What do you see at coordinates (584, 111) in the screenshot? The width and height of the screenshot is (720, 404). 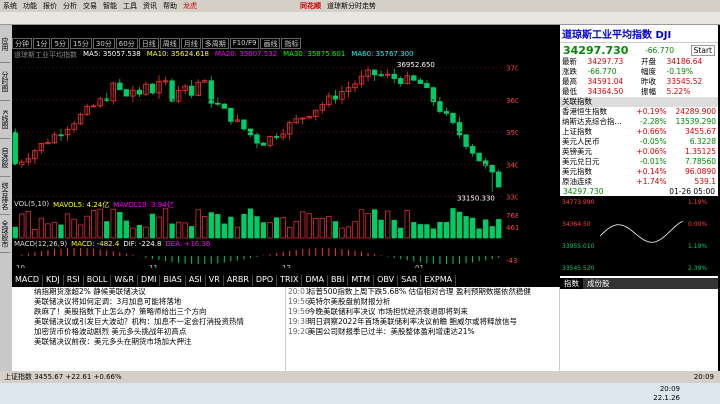 I see `related-cell: 香港恒生指数` at bounding box center [584, 111].